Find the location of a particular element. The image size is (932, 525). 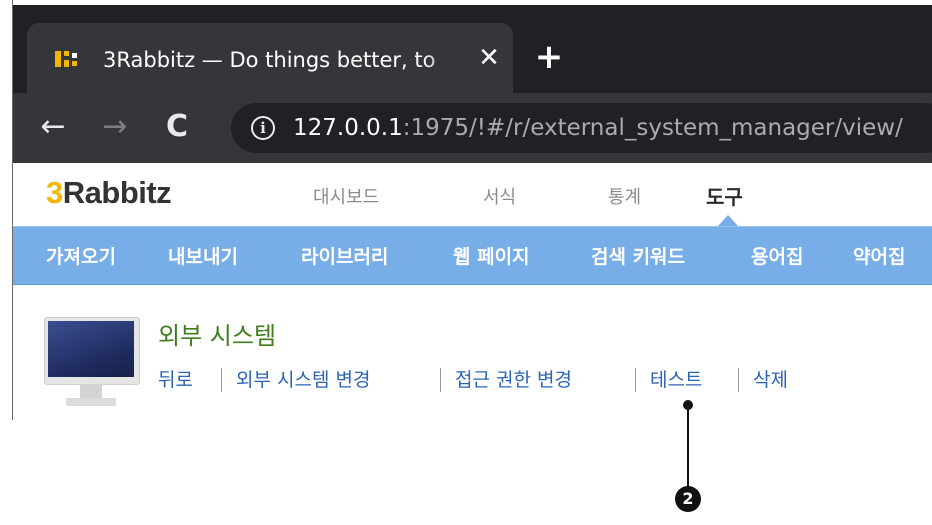

browser-tab: 3Rabbitz — Do things better, to ✕ is located at coordinates (270, 58).